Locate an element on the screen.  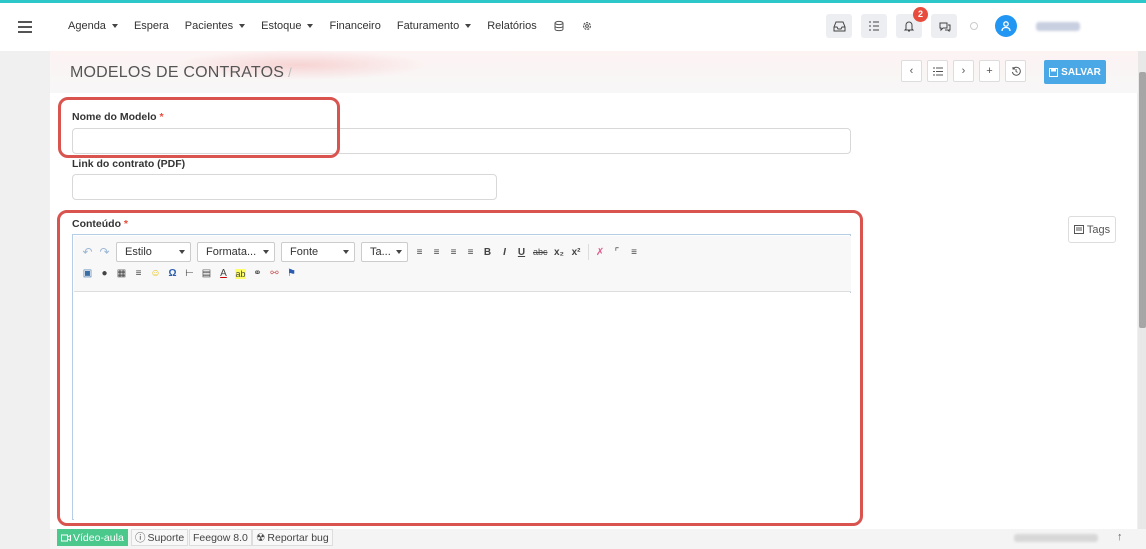
add-button: + is located at coordinates (989, 71).